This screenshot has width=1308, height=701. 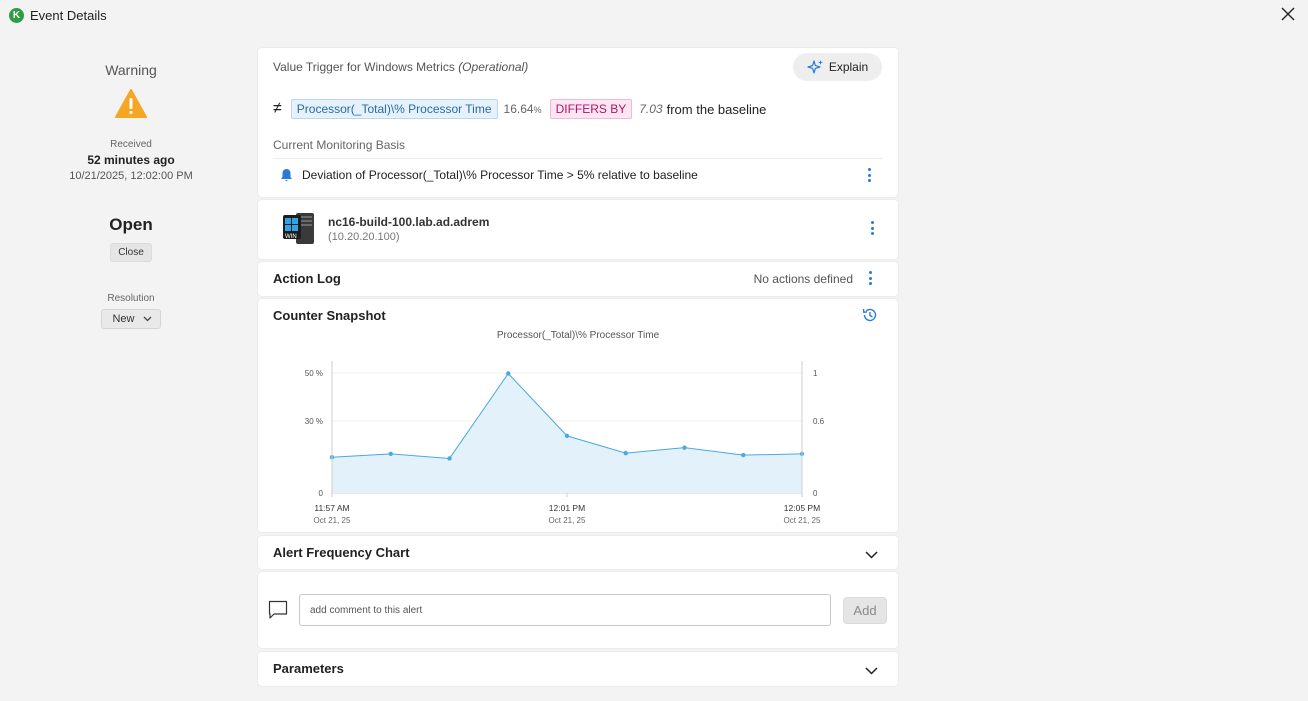 I want to click on action-log-title: Action Log, so click(x=307, y=278).